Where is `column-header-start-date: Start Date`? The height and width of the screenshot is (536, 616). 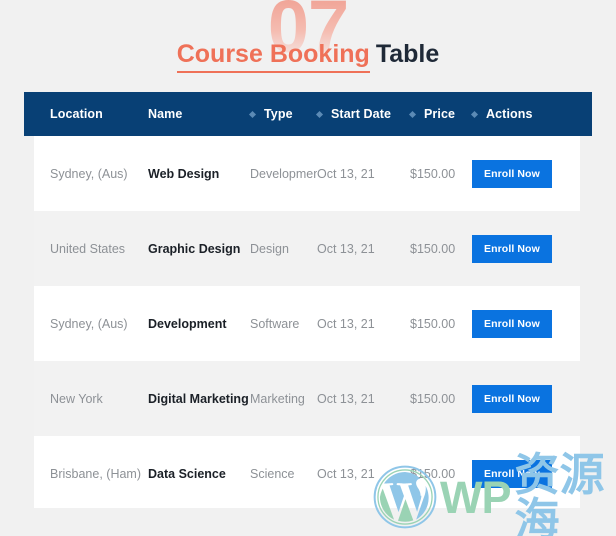 column-header-start-date: Start Date is located at coordinates (362, 114).